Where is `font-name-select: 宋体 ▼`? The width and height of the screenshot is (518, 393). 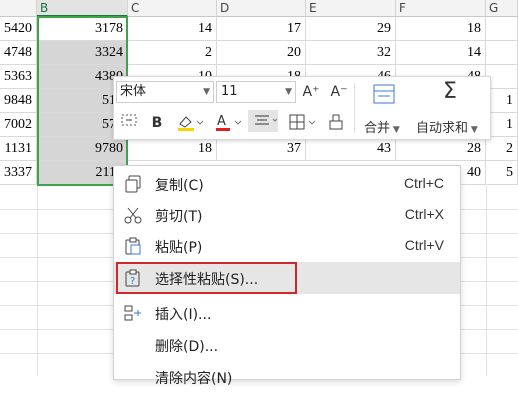 font-name-select: 宋体 ▼ is located at coordinates (165, 92).